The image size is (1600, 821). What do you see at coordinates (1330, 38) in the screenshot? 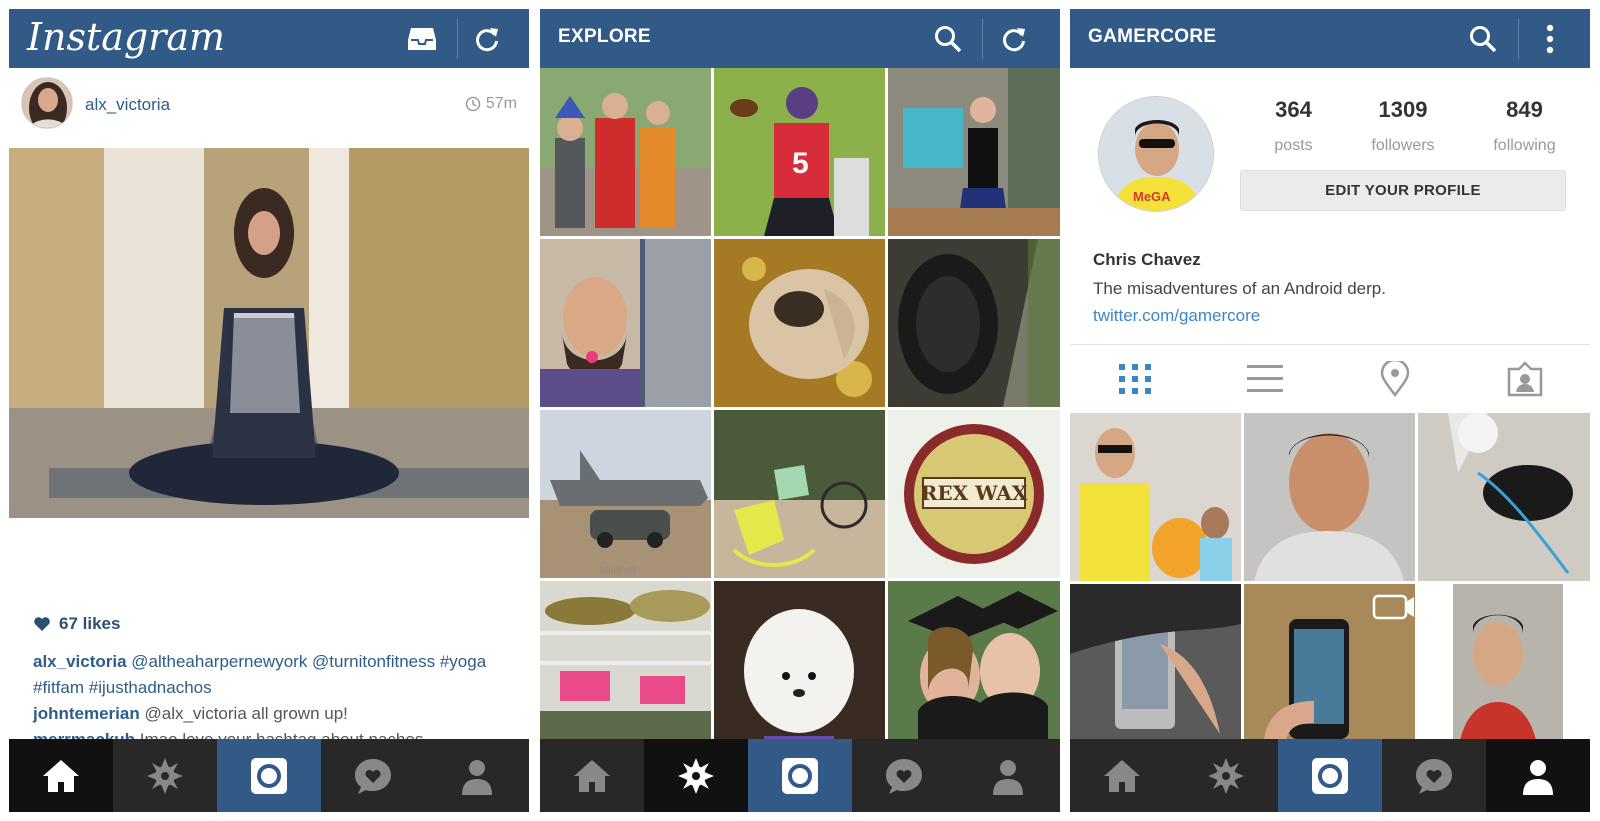
I see `profile-top-bar: GAMERCORE` at bounding box center [1330, 38].